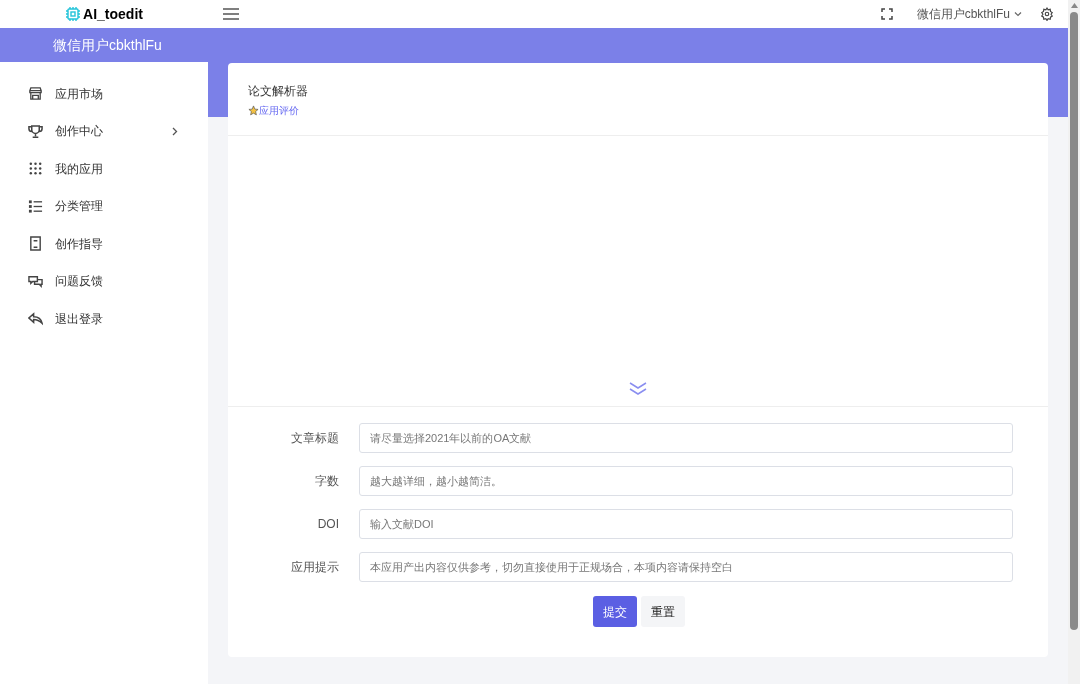 The width and height of the screenshot is (1080, 684). What do you see at coordinates (278, 91) in the screenshot?
I see `app-title: 论文解析器` at bounding box center [278, 91].